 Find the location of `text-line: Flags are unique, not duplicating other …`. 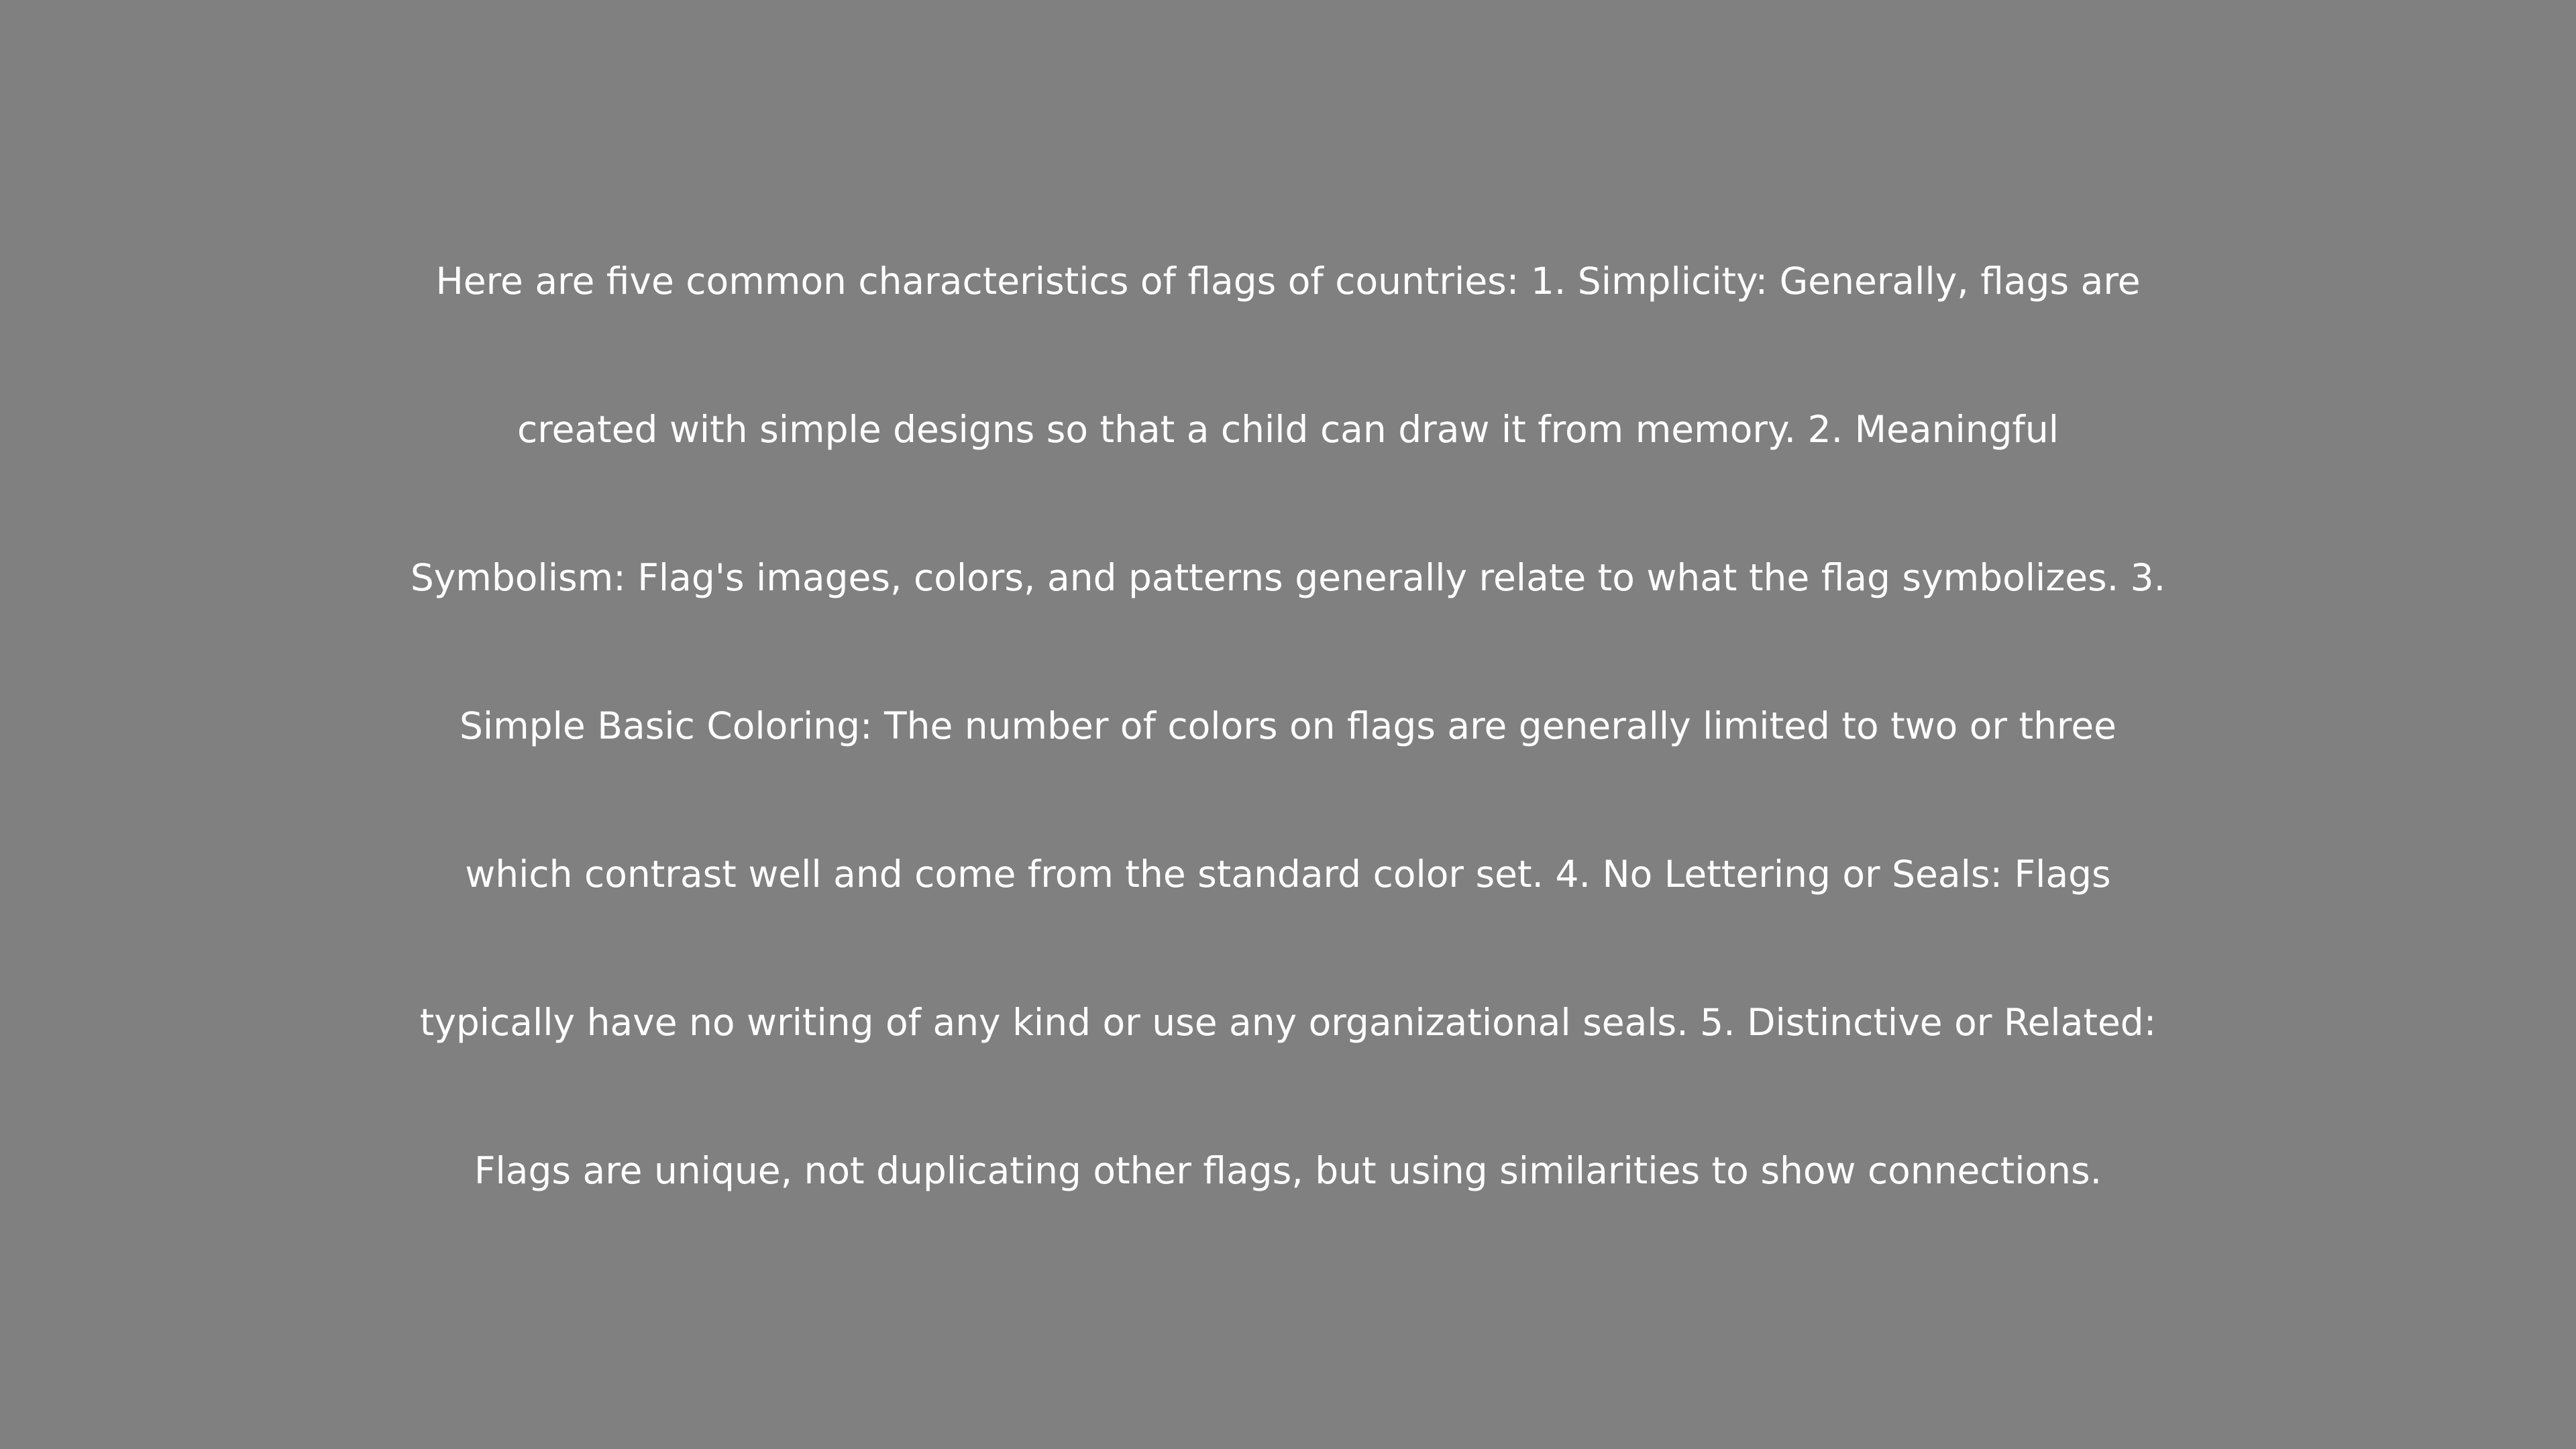

text-line: Flags are unique, not duplicating other … is located at coordinates (1288, 1170).